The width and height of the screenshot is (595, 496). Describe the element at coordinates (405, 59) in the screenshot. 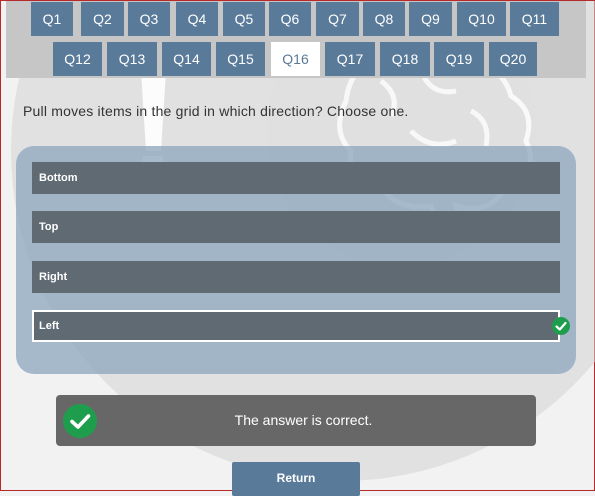

I see `question-nav-button-q18: Q18` at that location.